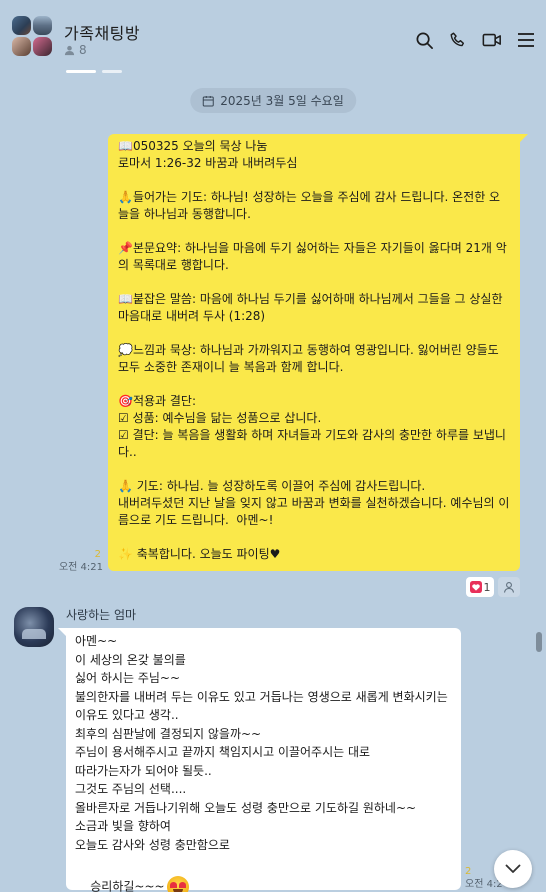 The image size is (546, 892). Describe the element at coordinates (34, 634) in the screenshot. I see `avatar-photo-detail` at that location.